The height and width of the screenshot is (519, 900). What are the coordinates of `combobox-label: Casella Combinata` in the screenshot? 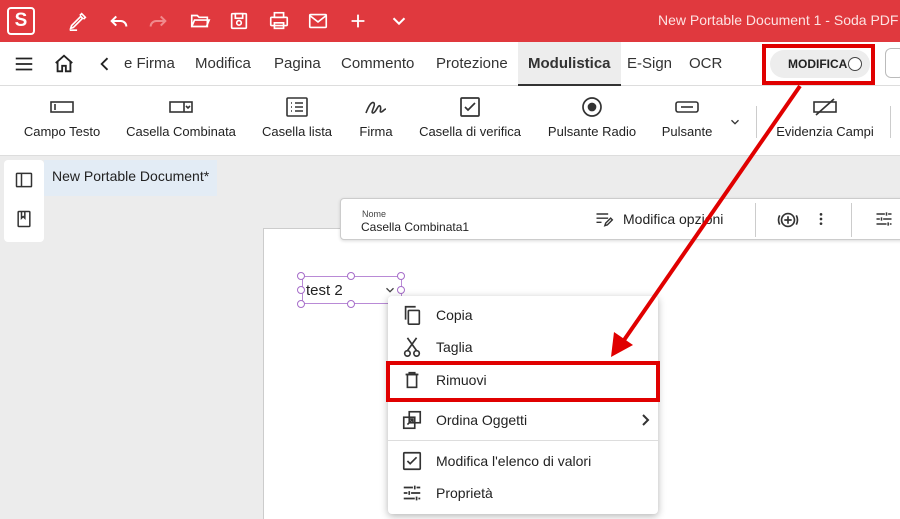 It's located at (181, 131).